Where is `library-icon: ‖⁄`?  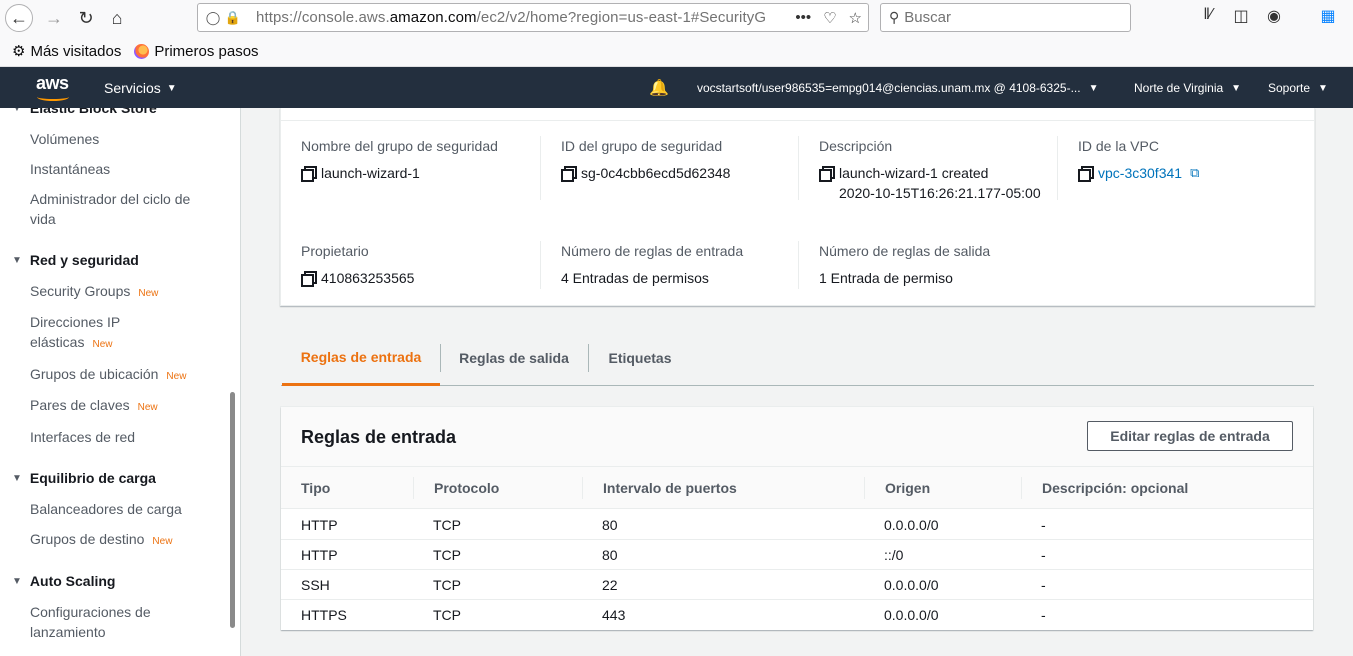
library-icon: ‖⁄ is located at coordinates (1208, 16).